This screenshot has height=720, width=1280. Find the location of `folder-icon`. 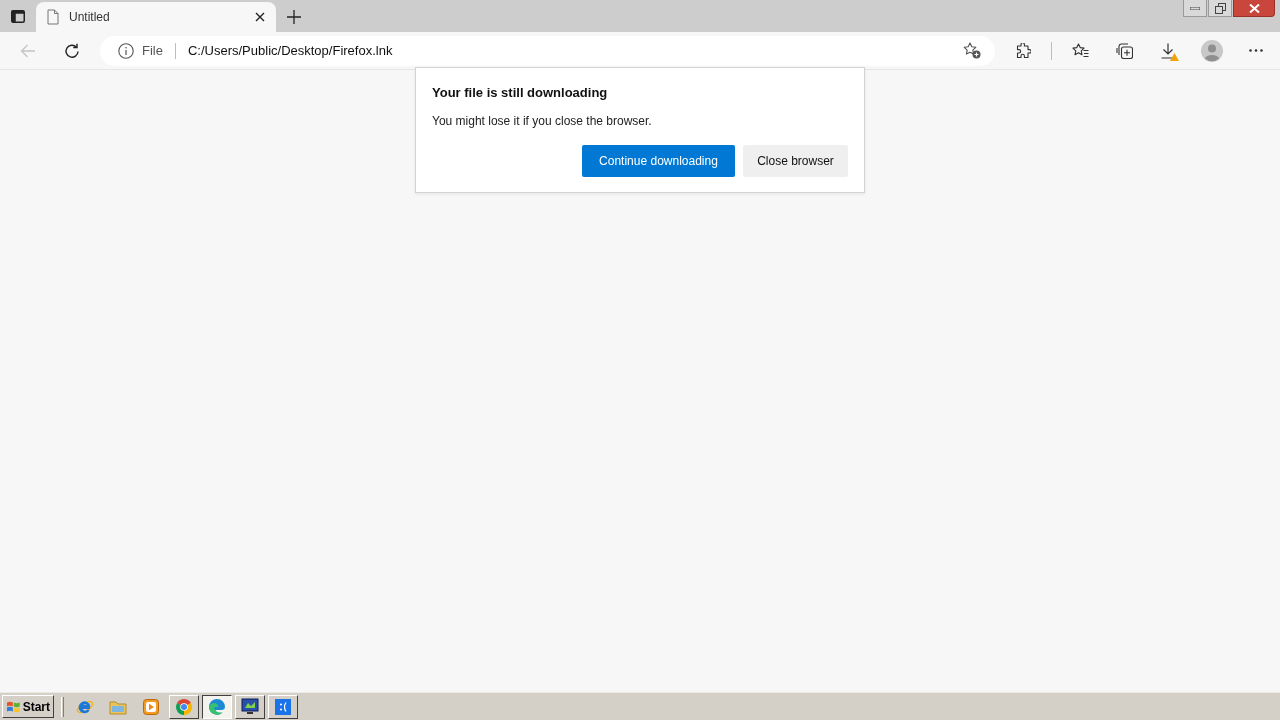

folder-icon is located at coordinates (118, 706).